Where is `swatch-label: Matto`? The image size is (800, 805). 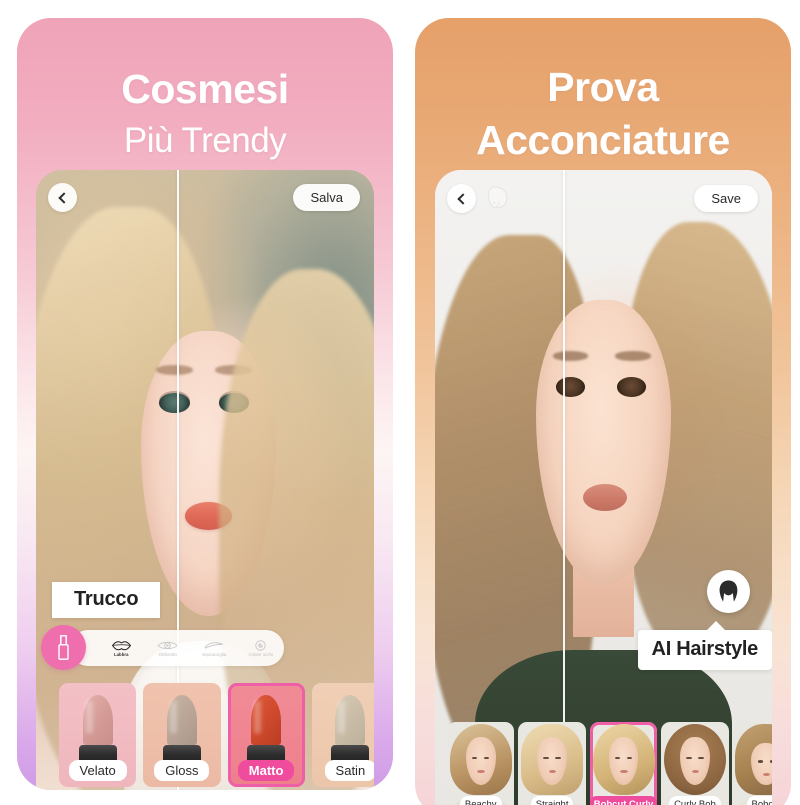 swatch-label: Matto is located at coordinates (266, 770).